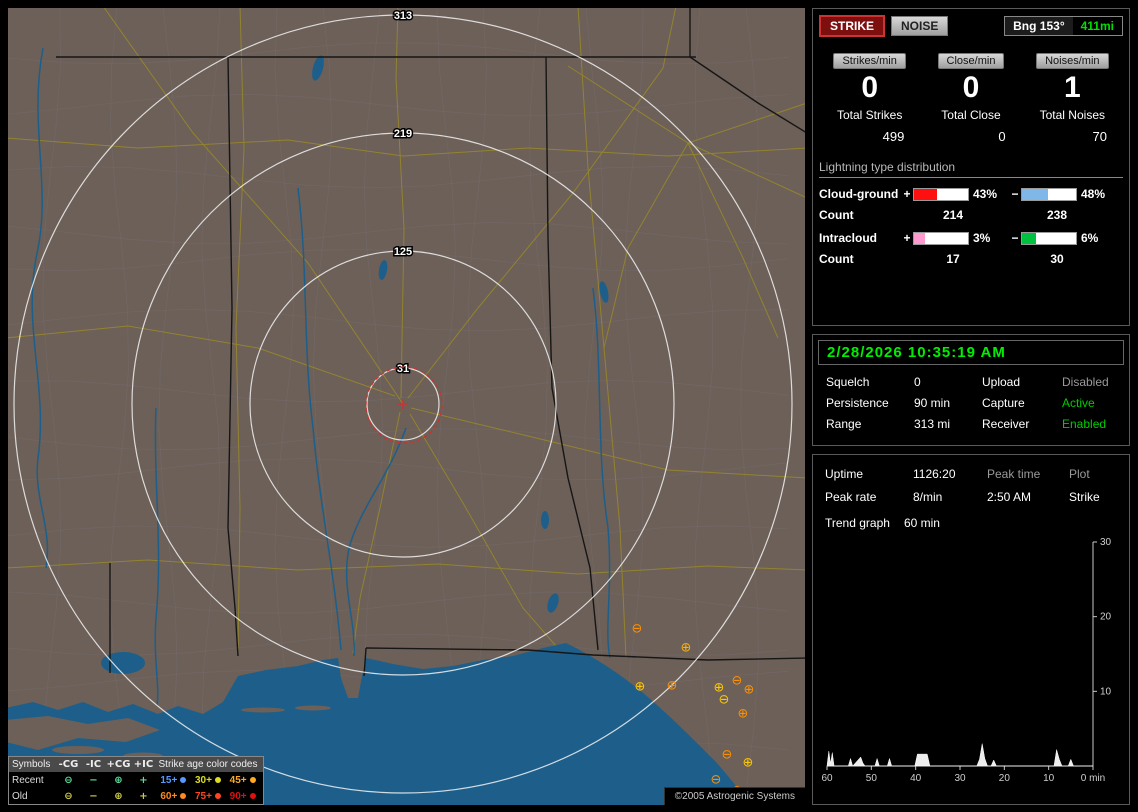 The image size is (1138, 812). I want to click on total-noises-value: 70, so click(1099, 136).